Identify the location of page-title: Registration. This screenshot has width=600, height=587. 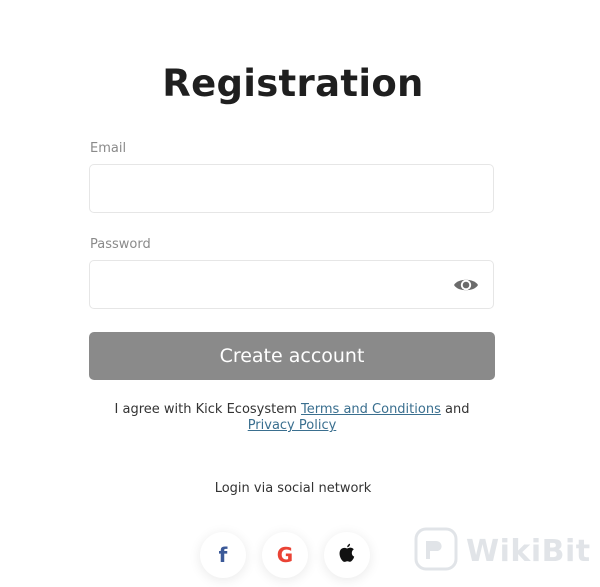
(293, 83).